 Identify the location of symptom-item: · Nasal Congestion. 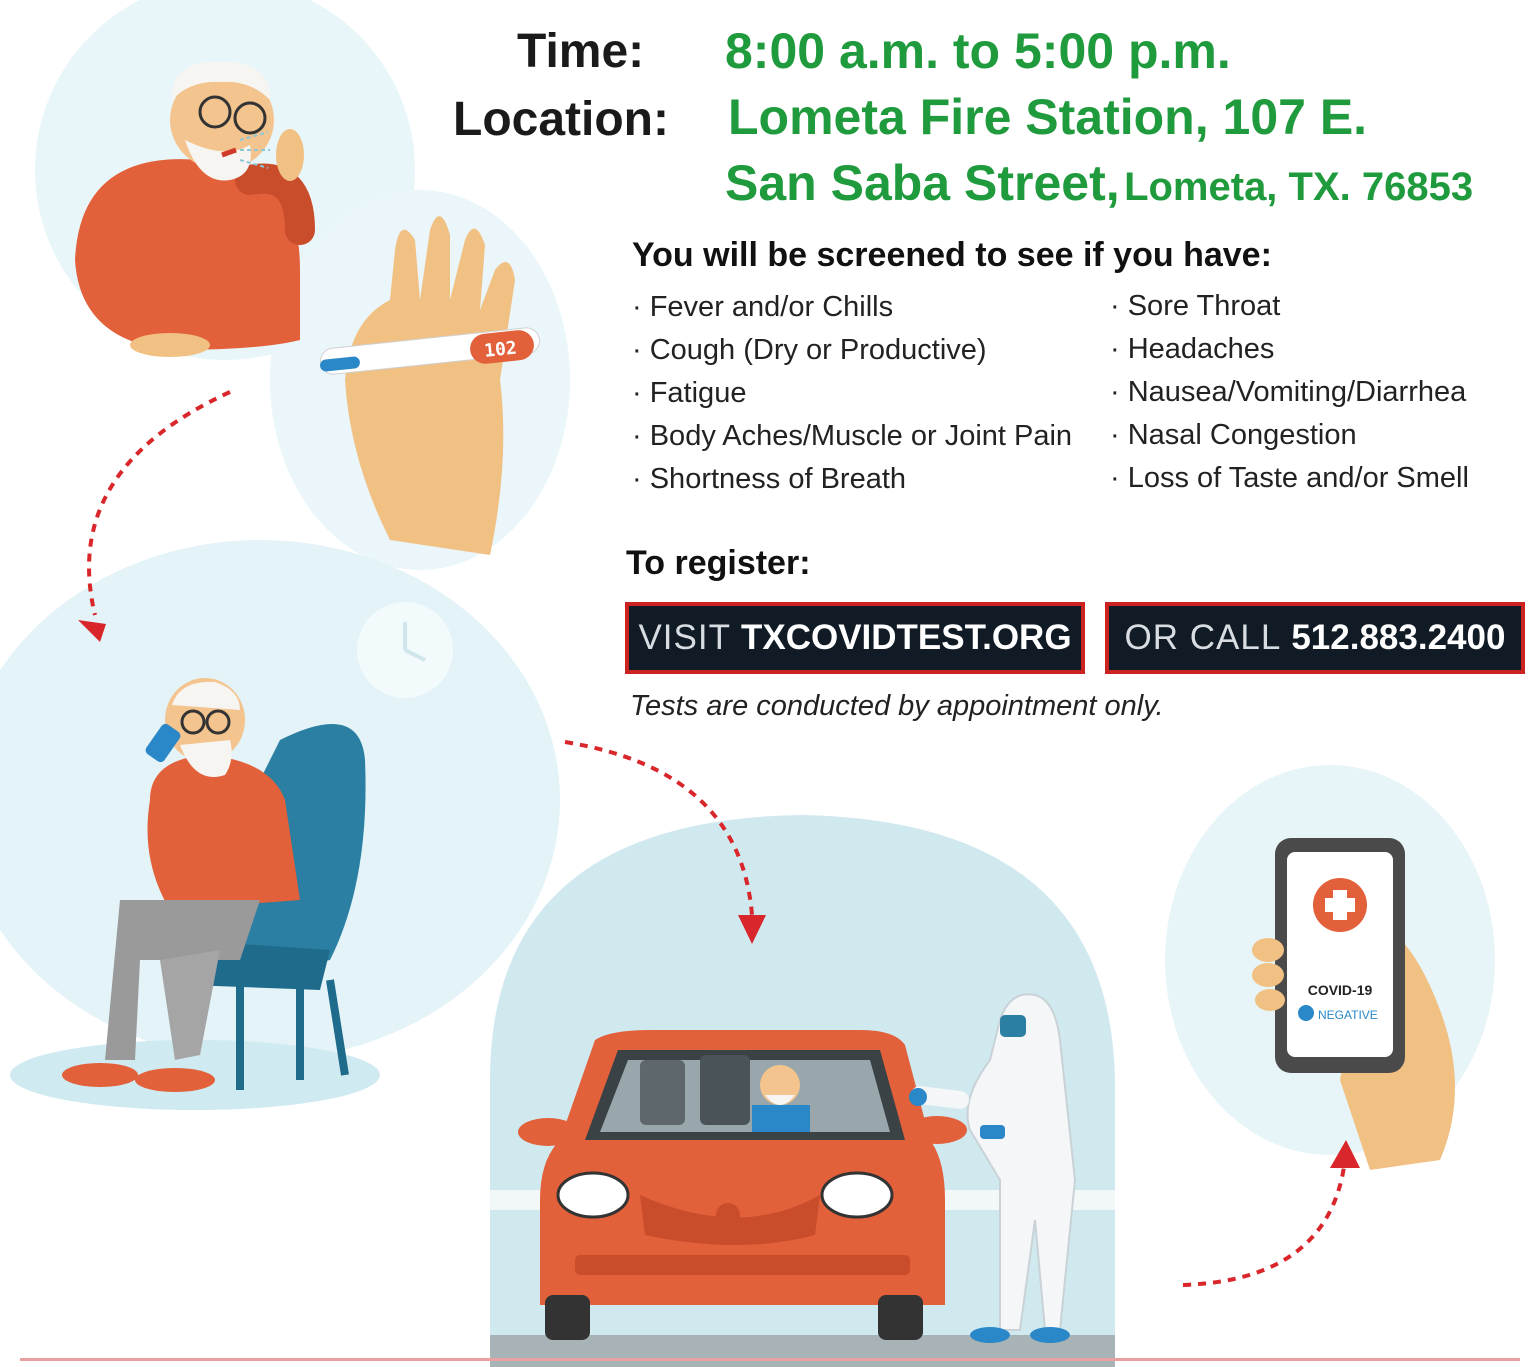
(1233, 435).